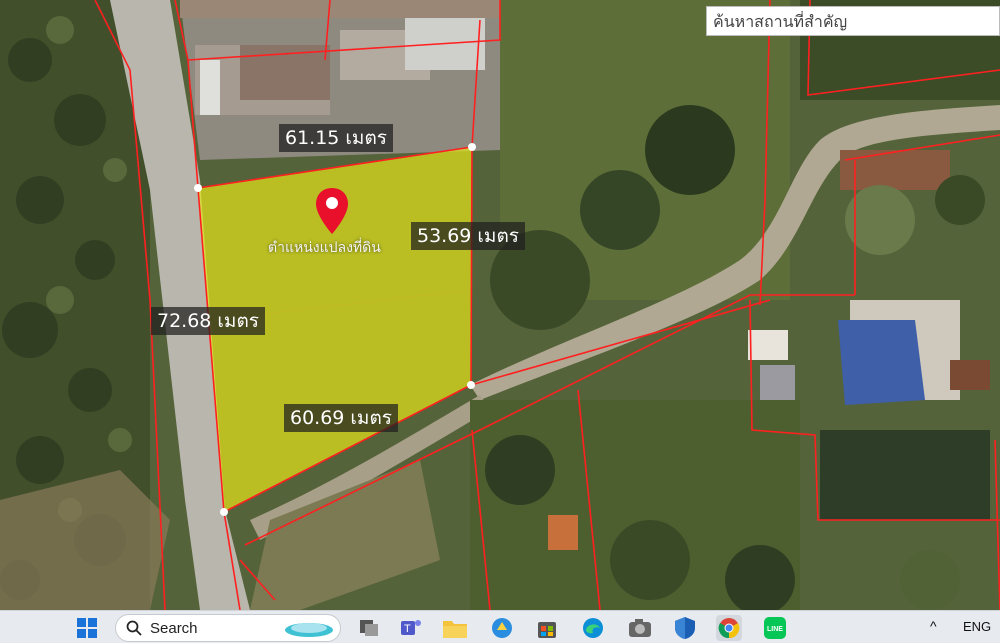  Describe the element at coordinates (407, 629) in the screenshot. I see `svg-text: T` at that location.